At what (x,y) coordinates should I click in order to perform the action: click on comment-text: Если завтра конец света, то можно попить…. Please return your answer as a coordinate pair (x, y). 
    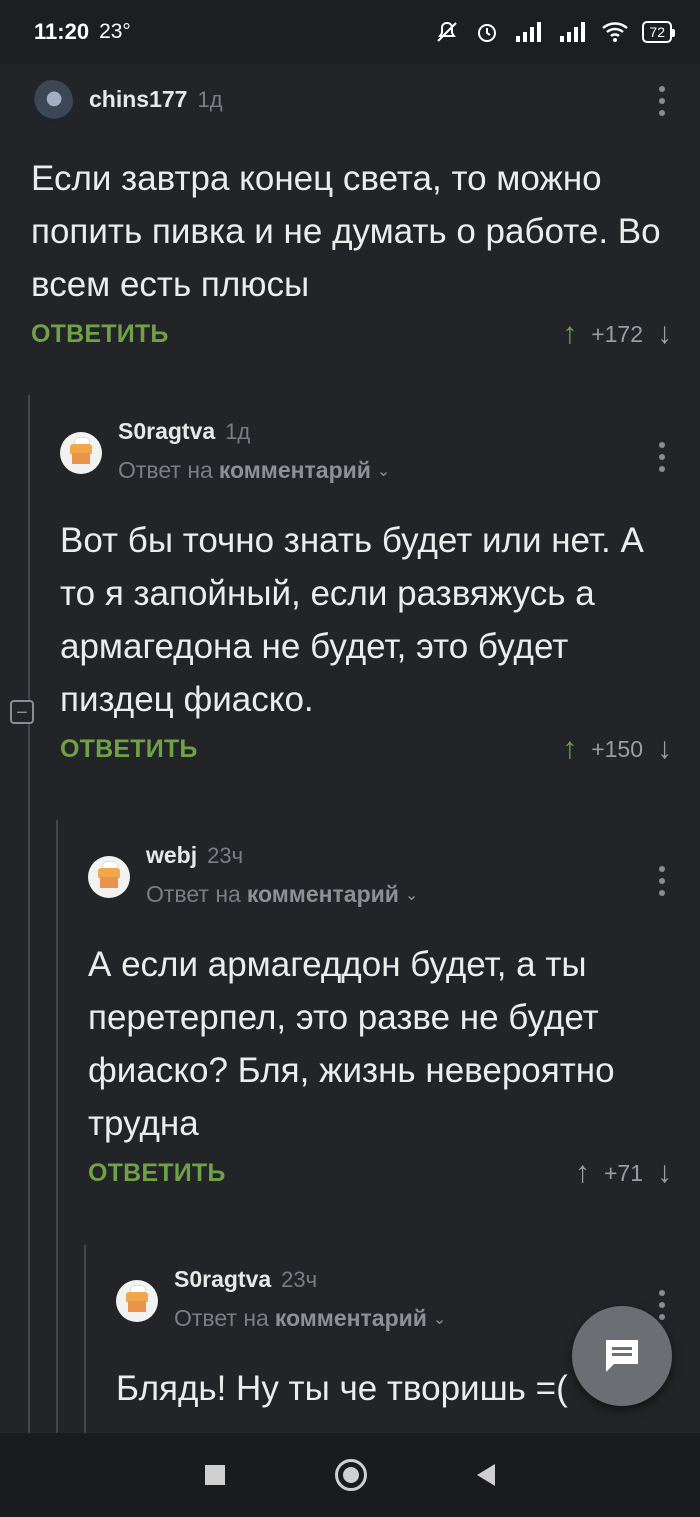
    Looking at the image, I should click on (346, 231).